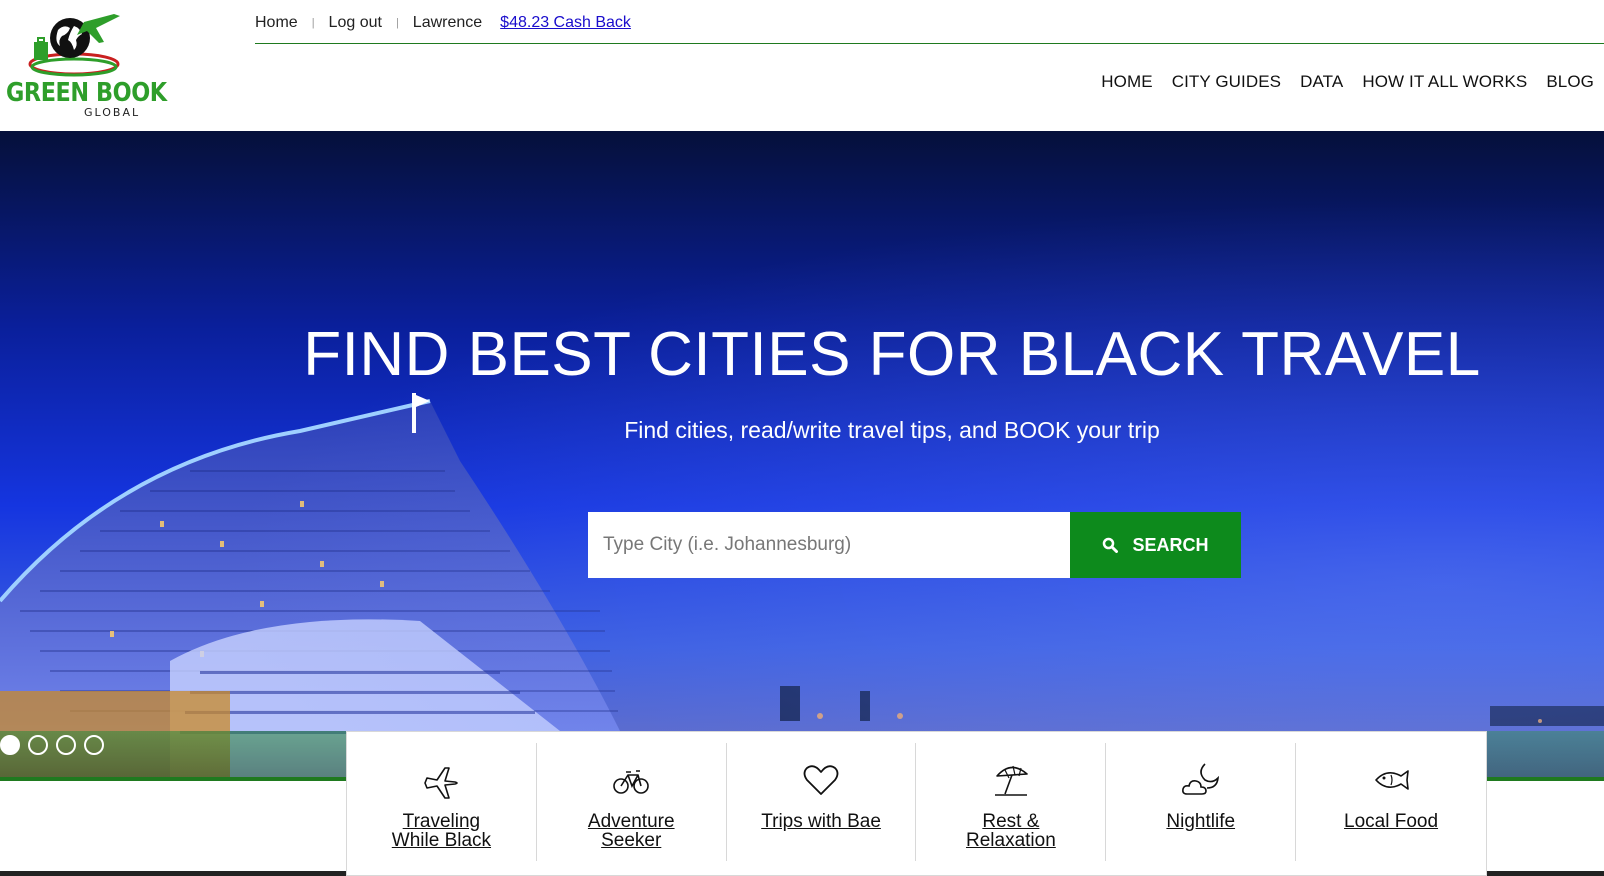  What do you see at coordinates (1011, 780) in the screenshot?
I see `beach-umbrella-icon` at bounding box center [1011, 780].